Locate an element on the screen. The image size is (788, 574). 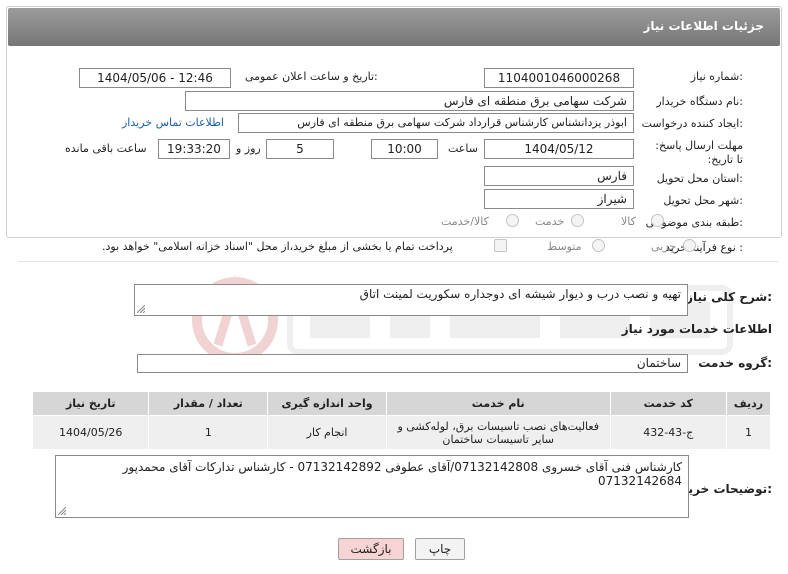
panel-header: جزئیات اطلاعات نیاز is located at coordinates (394, 27).